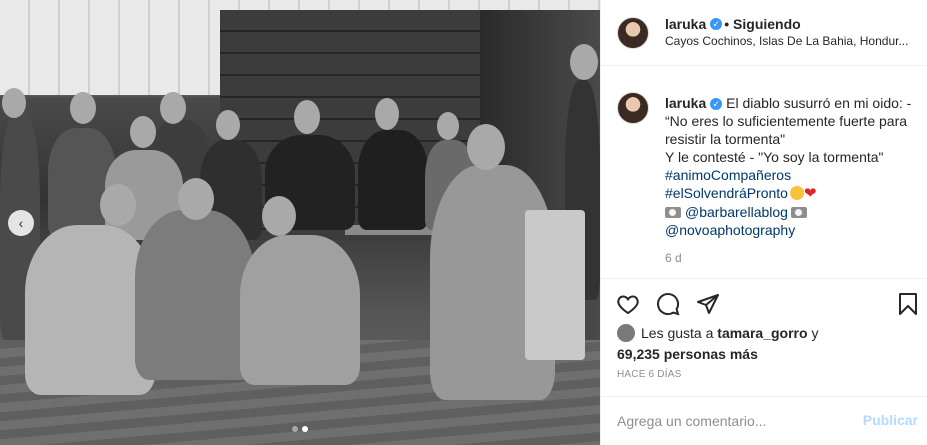 The height and width of the screenshot is (445, 927). What do you see at coordinates (732, 421) in the screenshot?
I see `comment-input` at bounding box center [732, 421].